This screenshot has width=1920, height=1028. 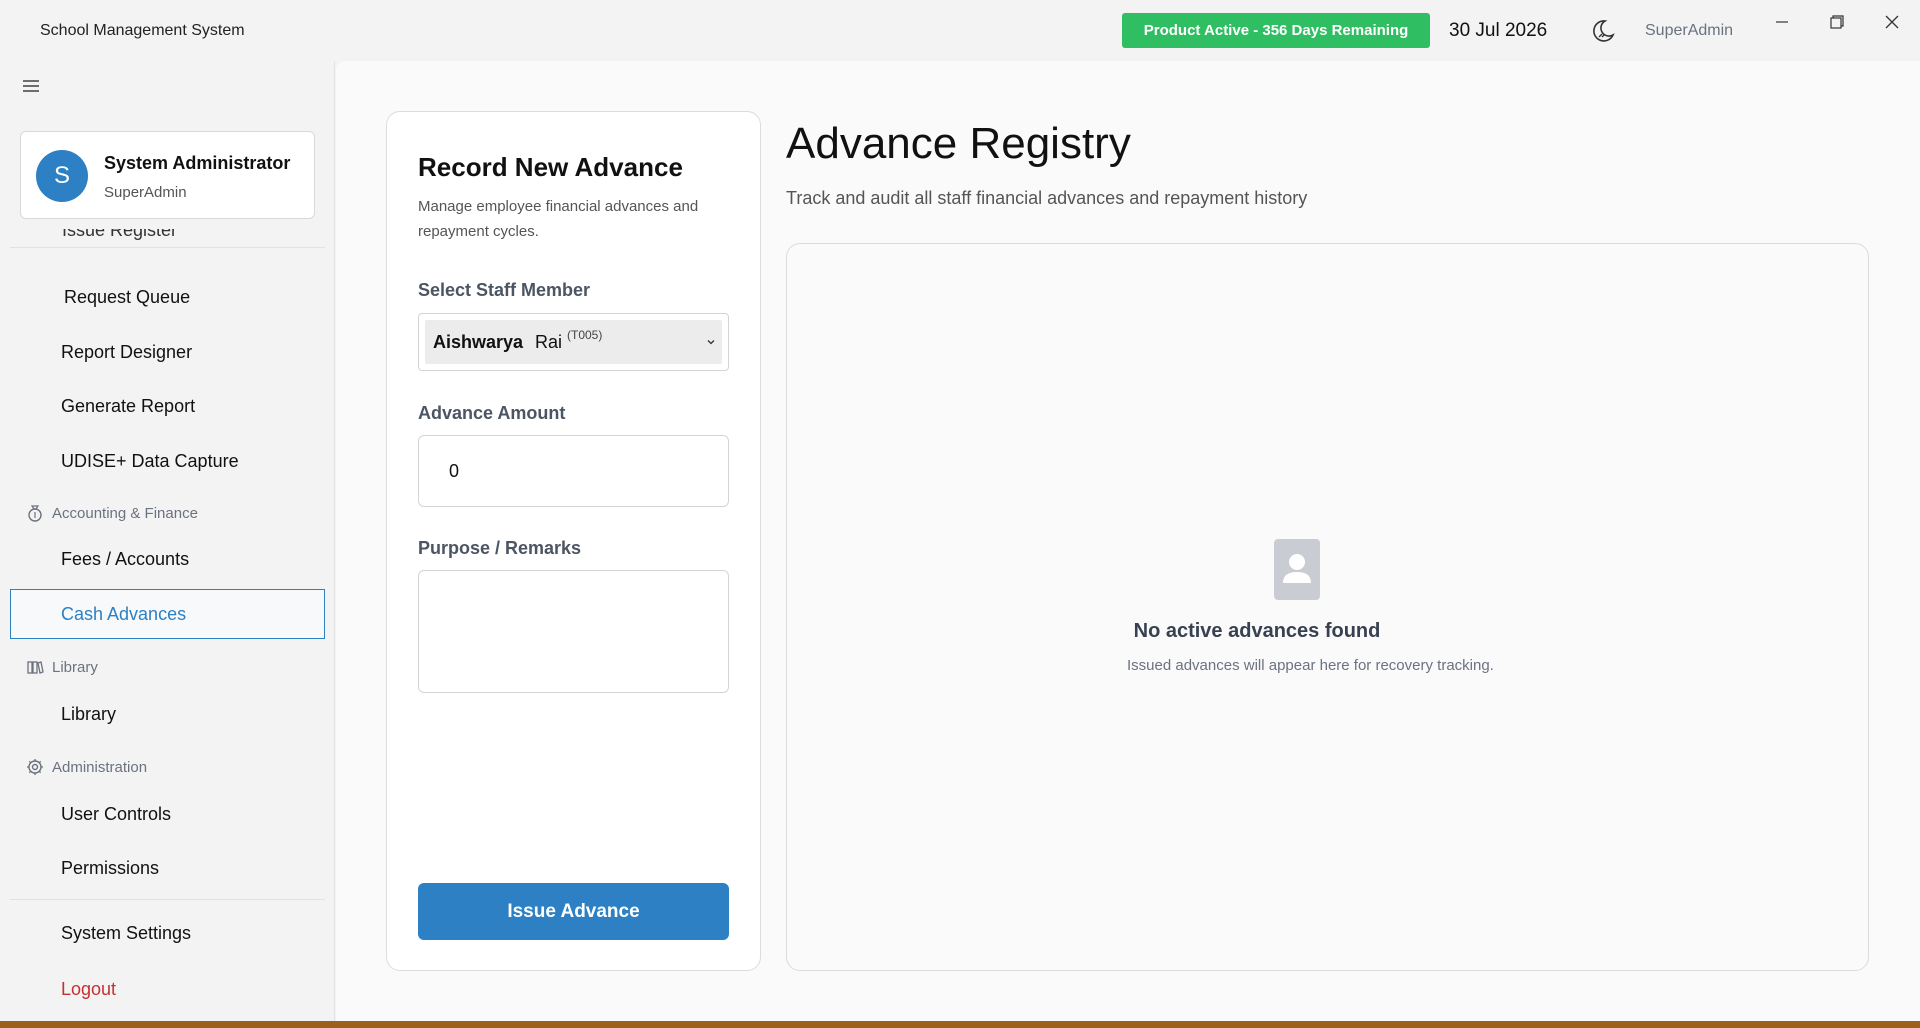 I want to click on sidebar-item-request-queue: Request Queue, so click(x=127, y=297).